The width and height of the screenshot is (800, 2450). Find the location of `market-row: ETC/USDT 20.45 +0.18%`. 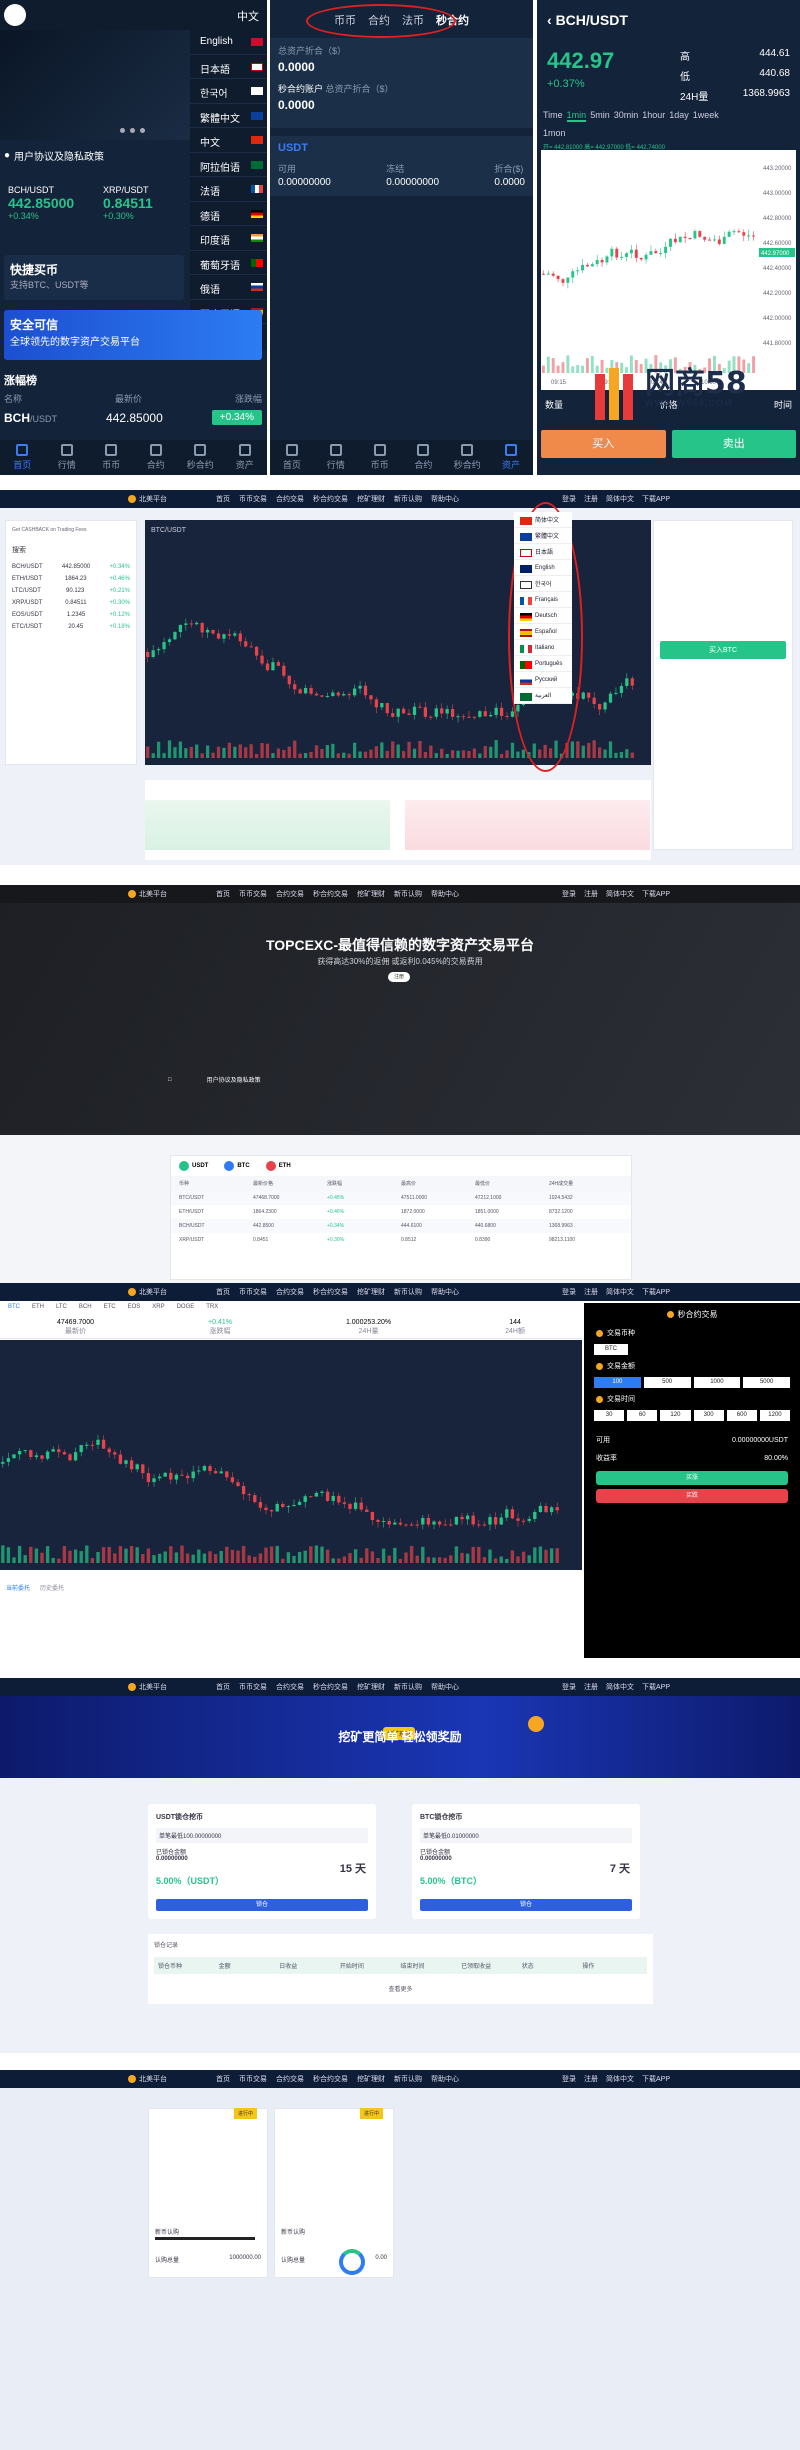

market-row: ETC/USDT 20.45 +0.18% is located at coordinates (71, 627).